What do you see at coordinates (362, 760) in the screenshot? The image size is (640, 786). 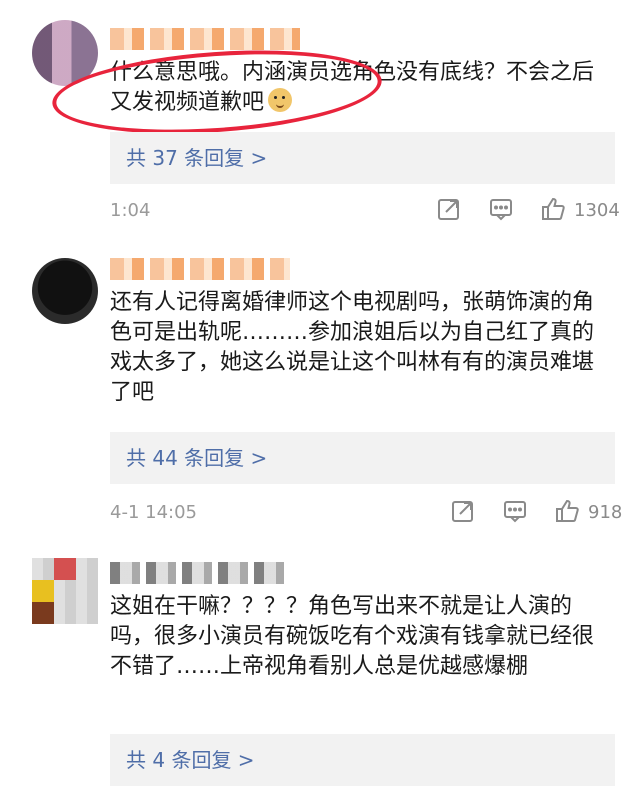 I see `replies-link: 共 4 条回复 >` at bounding box center [362, 760].